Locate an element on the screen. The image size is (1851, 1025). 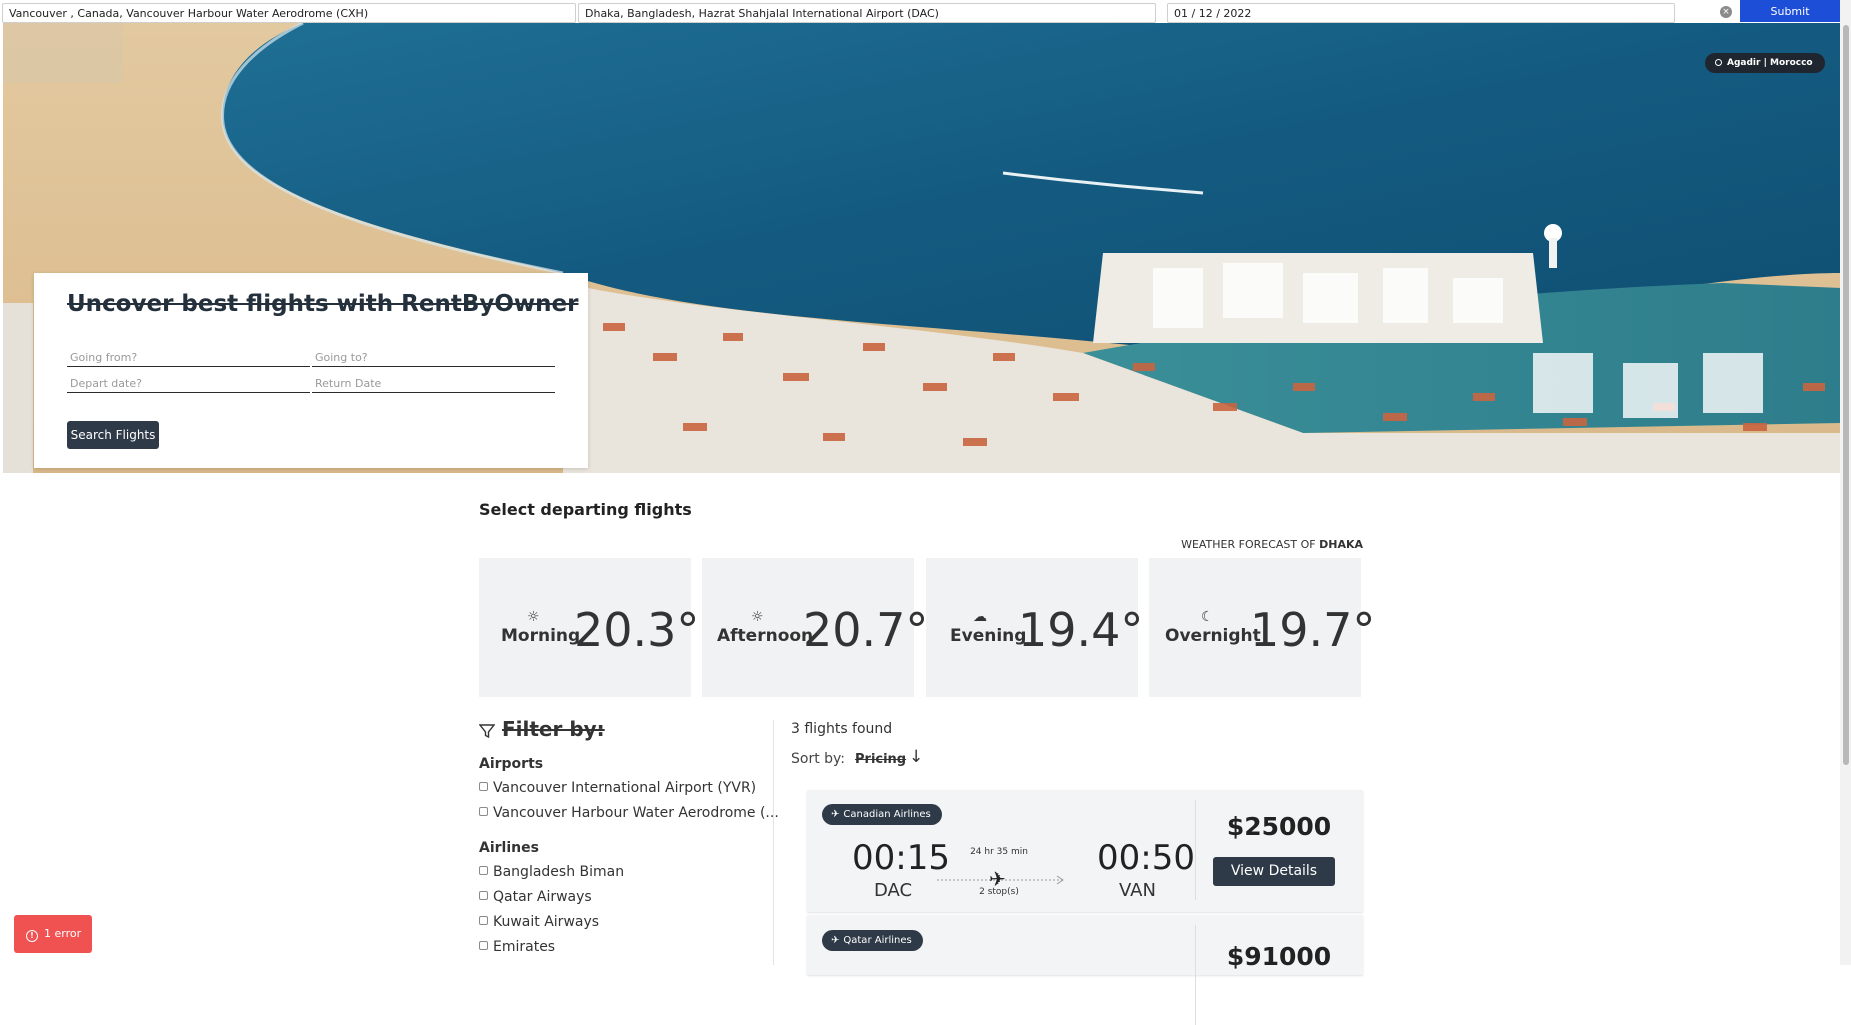
filter-icon is located at coordinates (487, 731).